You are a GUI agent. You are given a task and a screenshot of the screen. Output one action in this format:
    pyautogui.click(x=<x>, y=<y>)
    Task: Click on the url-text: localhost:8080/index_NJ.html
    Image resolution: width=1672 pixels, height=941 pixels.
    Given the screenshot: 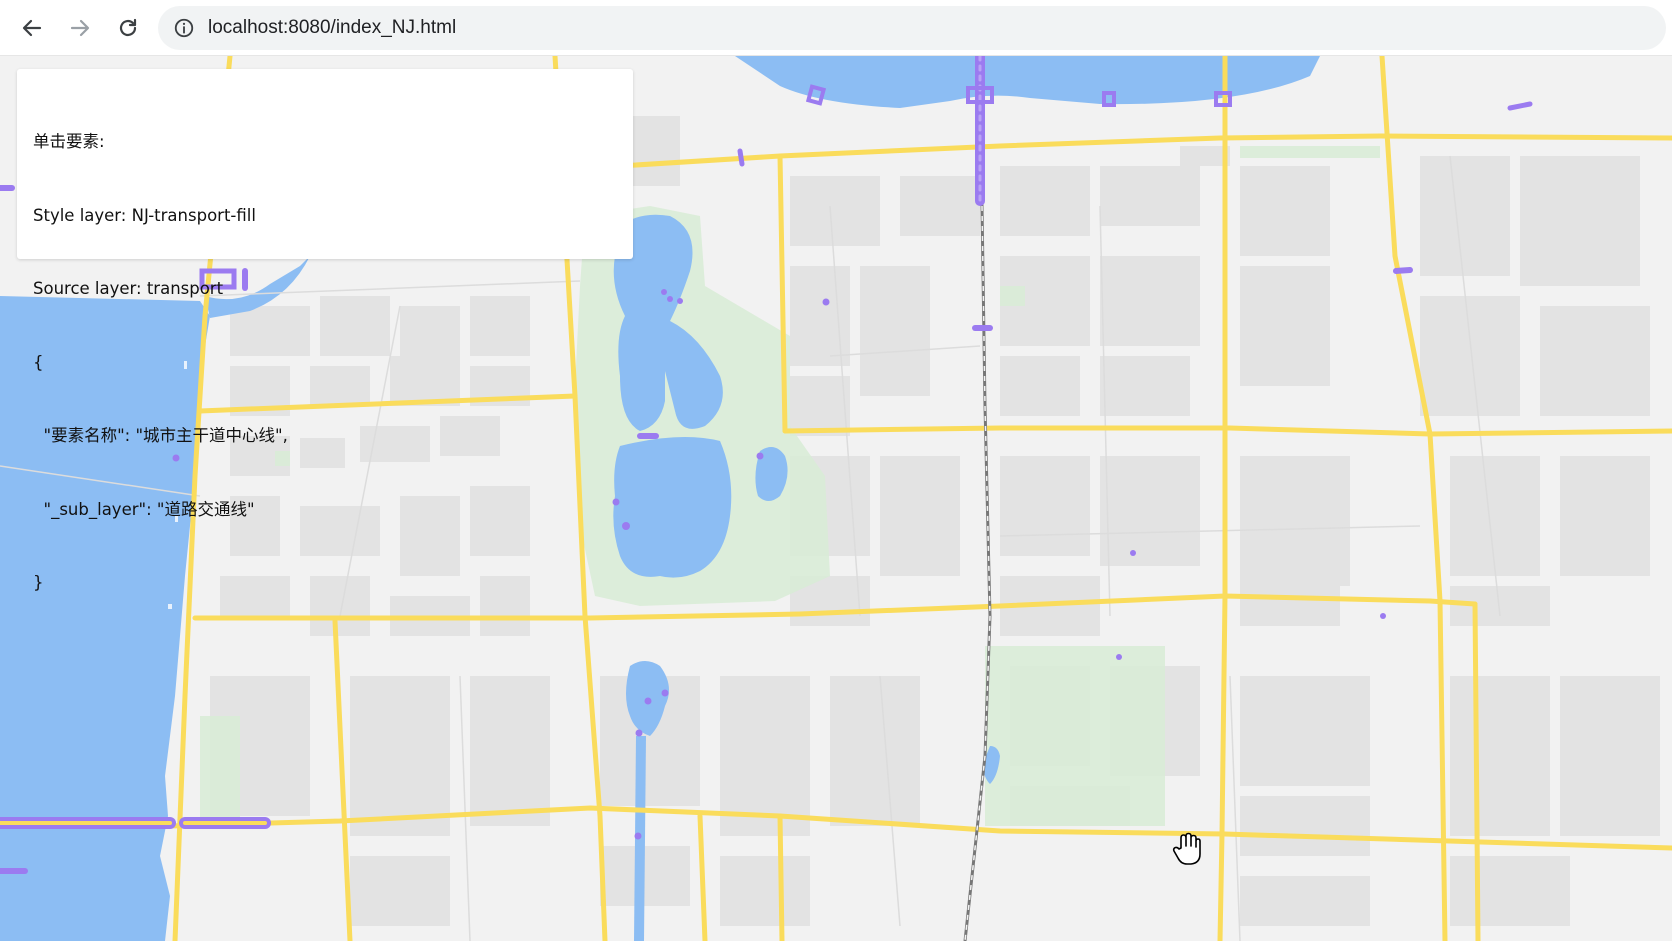 What is the action you would take?
    pyautogui.click(x=332, y=28)
    